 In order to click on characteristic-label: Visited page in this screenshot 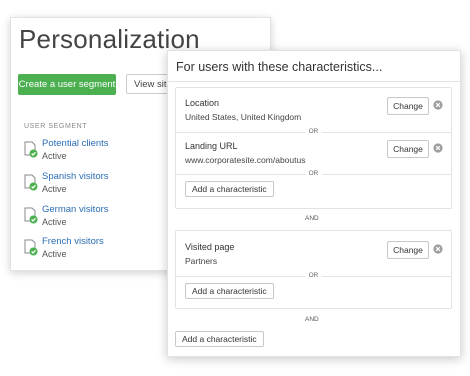, I will do `click(210, 247)`.